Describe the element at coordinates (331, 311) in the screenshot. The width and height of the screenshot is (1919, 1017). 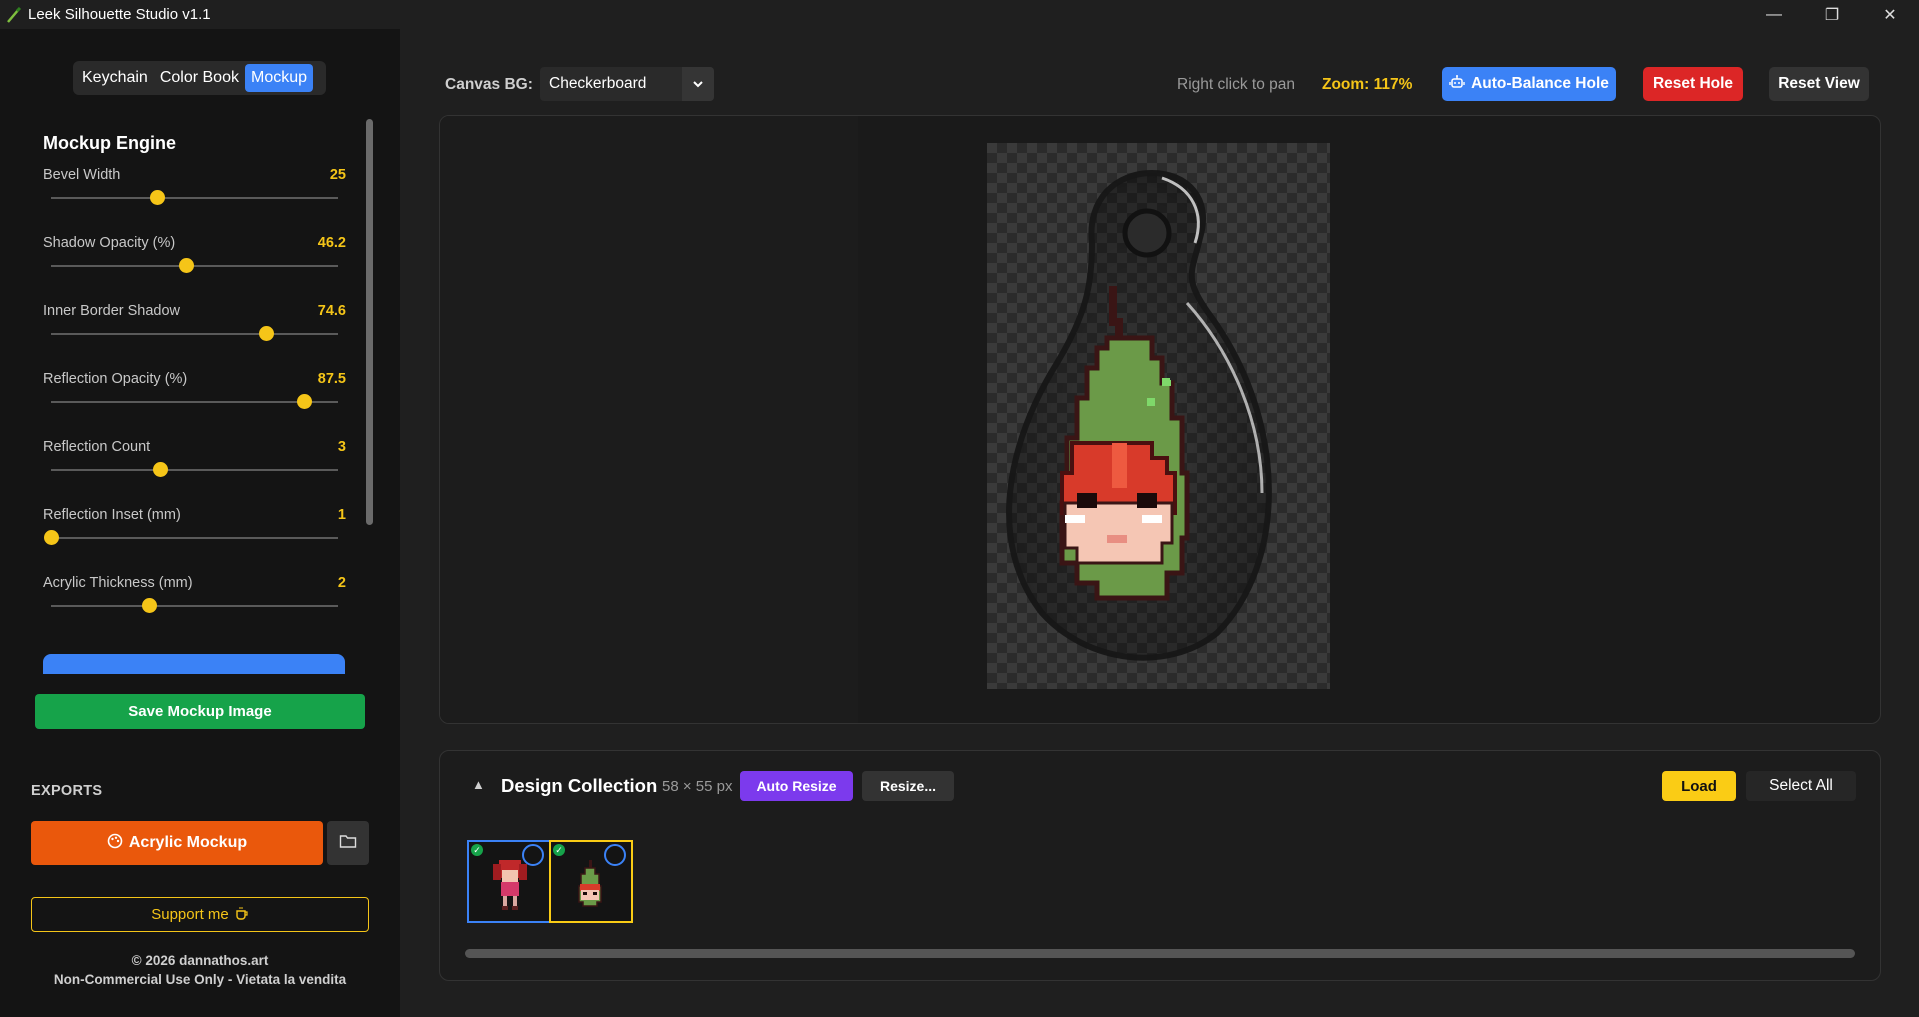
I see `slider-value: 74.6` at that location.